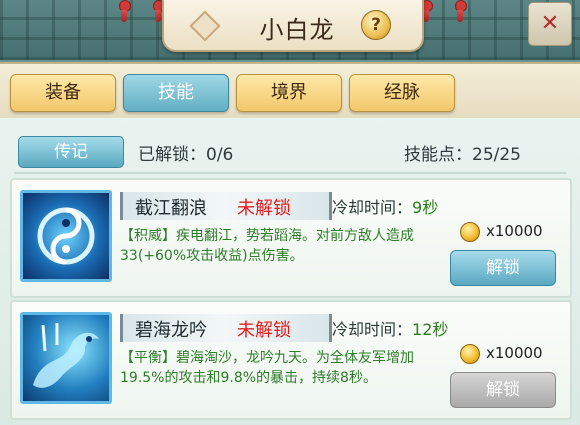 The image size is (580, 425). What do you see at coordinates (290, 173) in the screenshot?
I see `divider` at bounding box center [290, 173].